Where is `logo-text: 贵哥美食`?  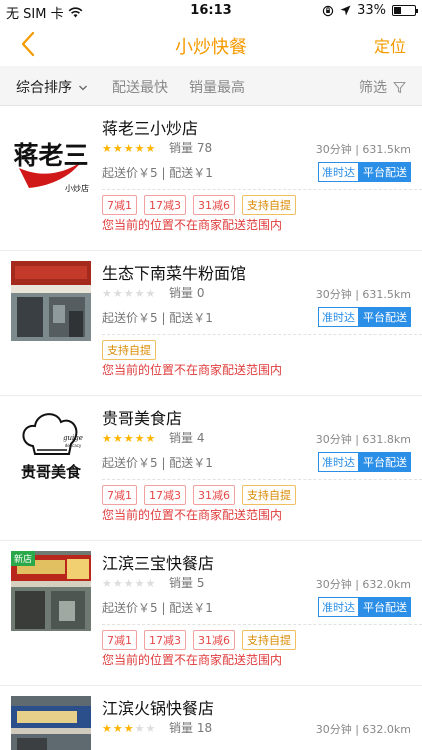
logo-text: 贵哥美食 is located at coordinates (51, 472).